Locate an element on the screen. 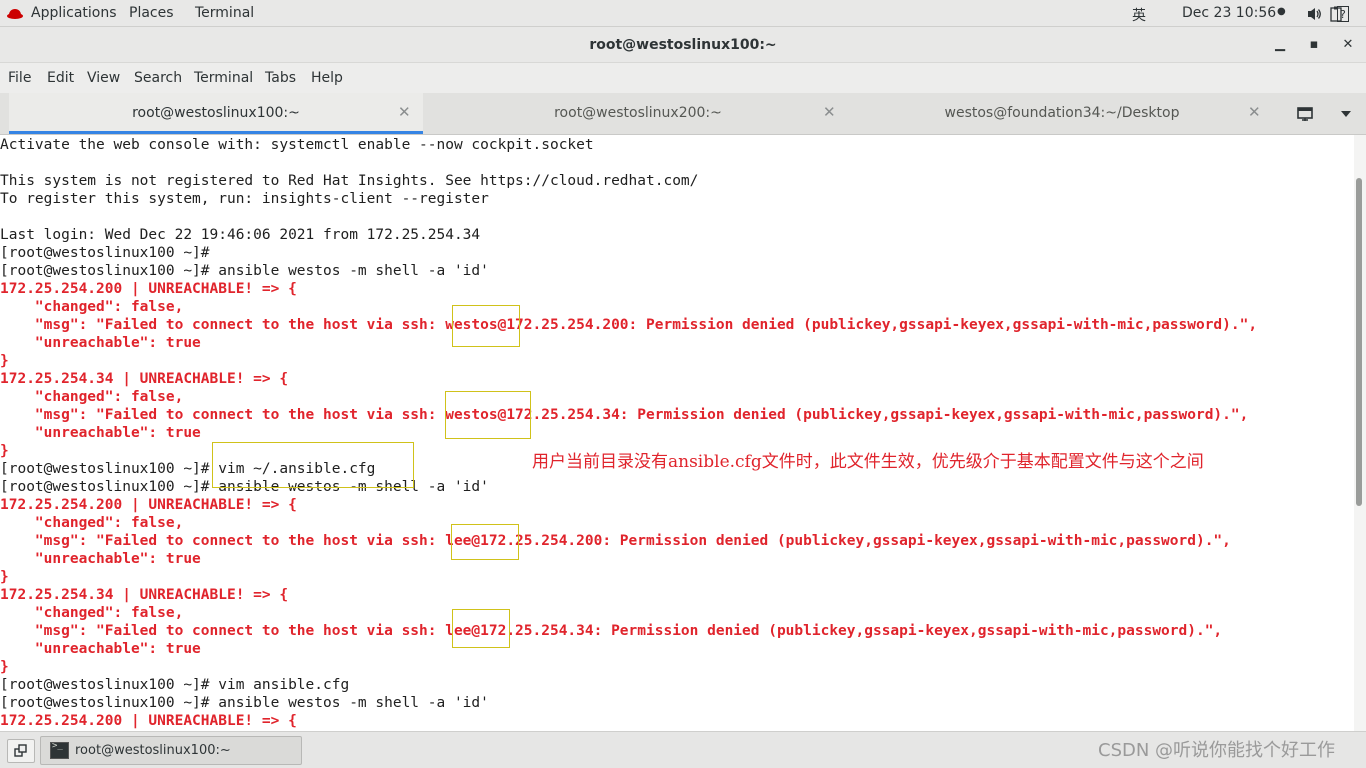 The height and width of the screenshot is (768, 1366). terminal-scrollbar-thumb is located at coordinates (1359, 342).